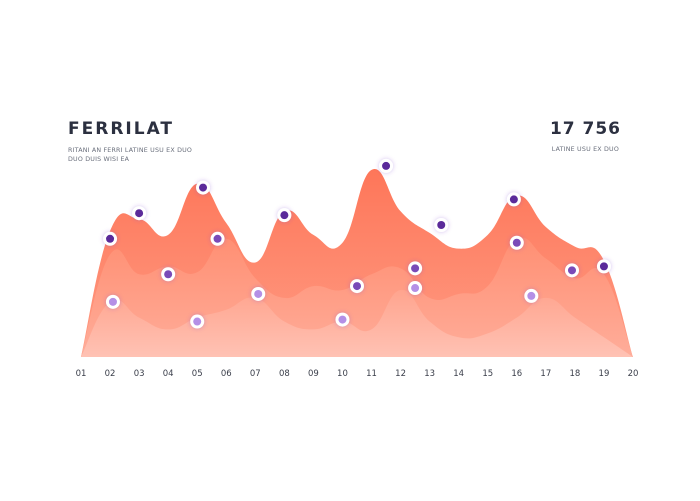  I want to click on x-tick-label-04: 04, so click(168, 374).